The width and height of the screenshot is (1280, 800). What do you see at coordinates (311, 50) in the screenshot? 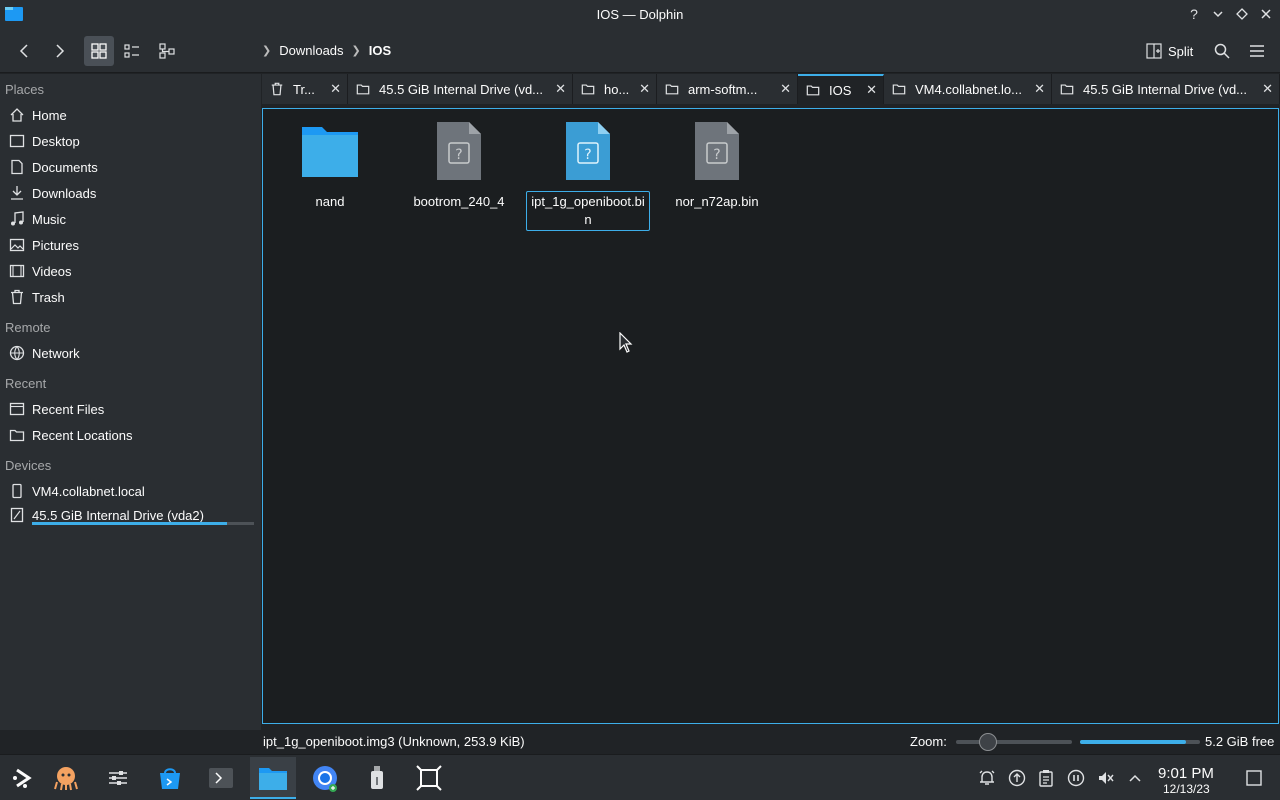
I see `breadcrumb-item-downloads: Downloads` at bounding box center [311, 50].